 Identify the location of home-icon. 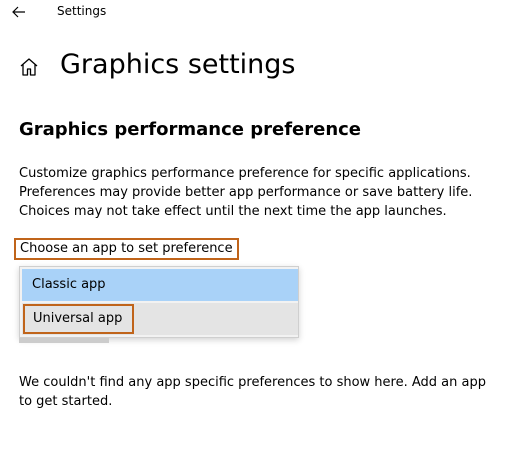
(29, 67).